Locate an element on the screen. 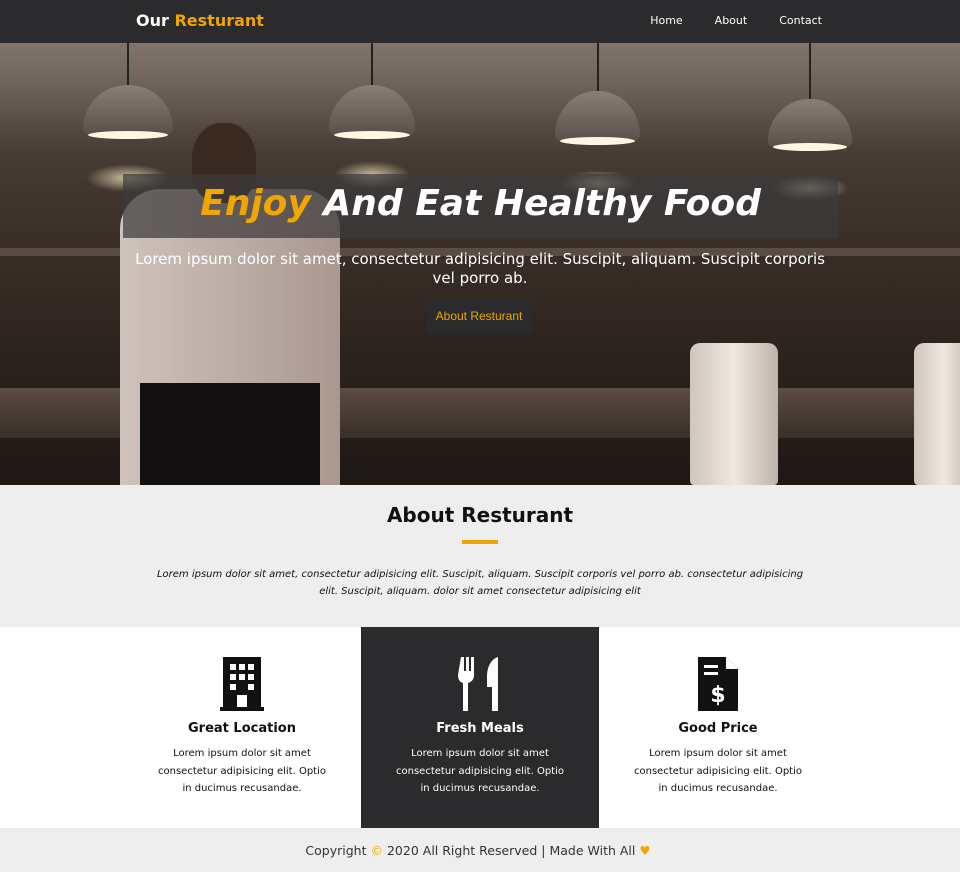  footer-copyright-word: Copyright is located at coordinates (336, 850).